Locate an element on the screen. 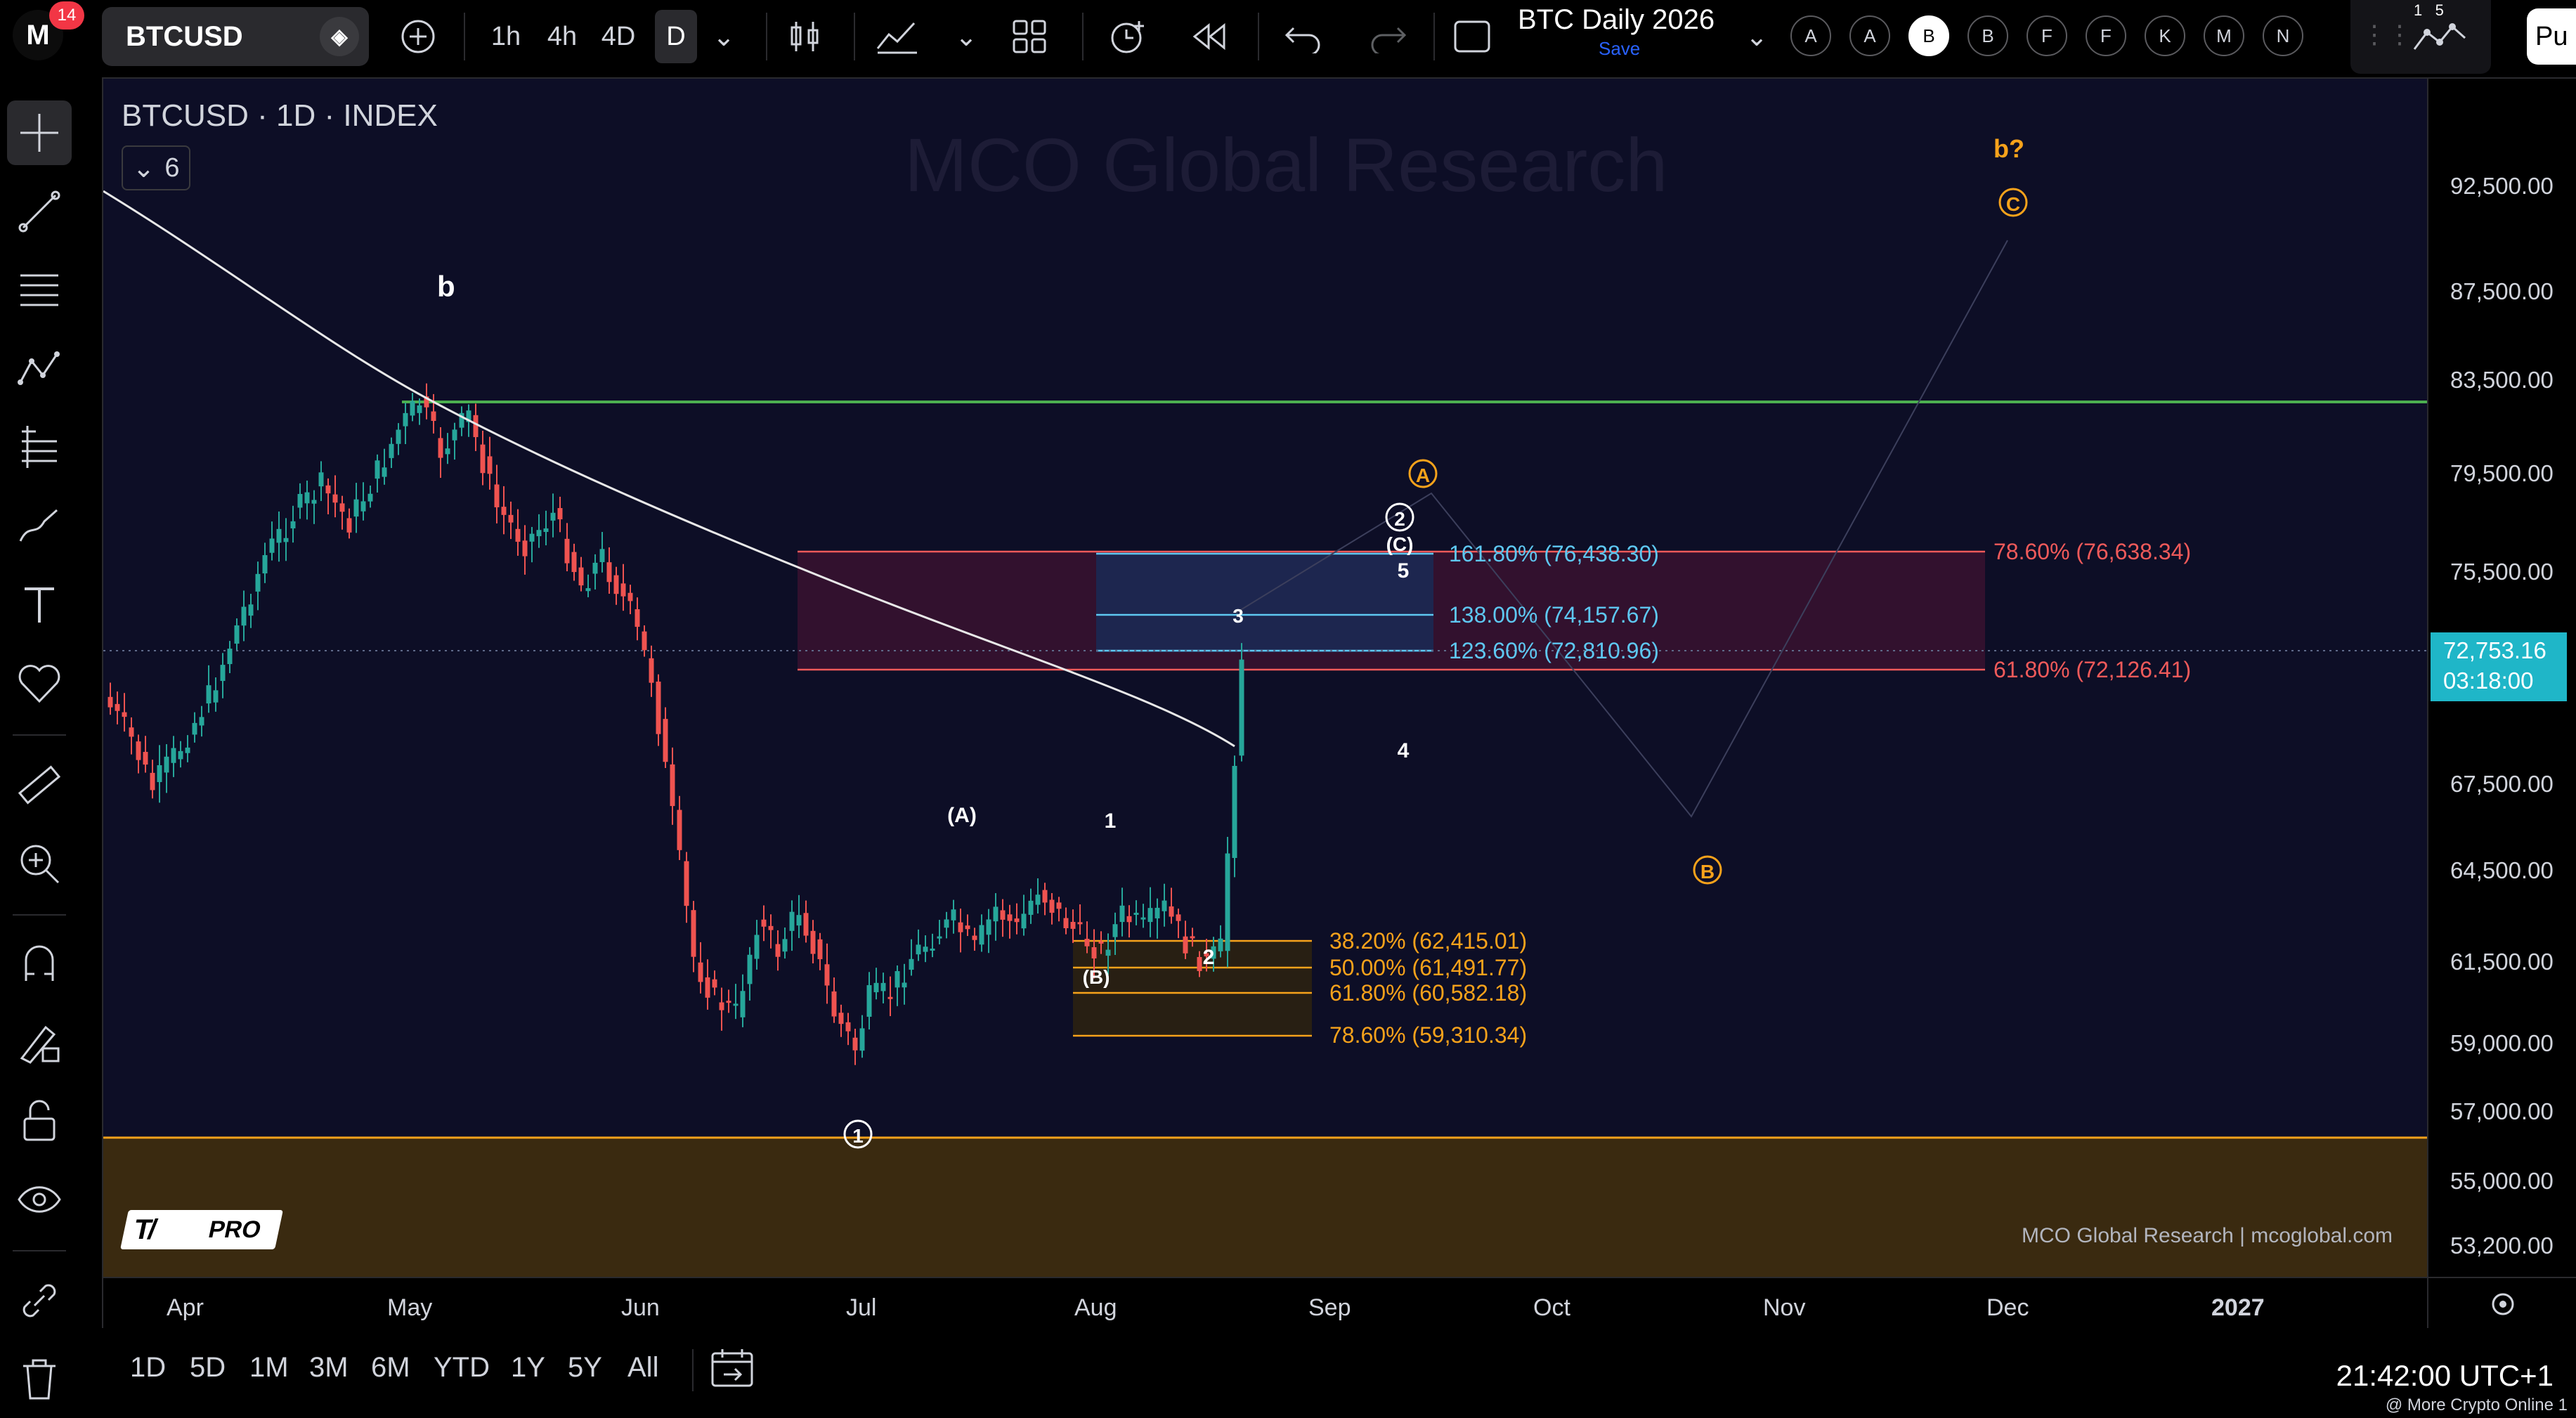 This screenshot has width=2576, height=1418. zoom-in-icon is located at coordinates (39, 863).